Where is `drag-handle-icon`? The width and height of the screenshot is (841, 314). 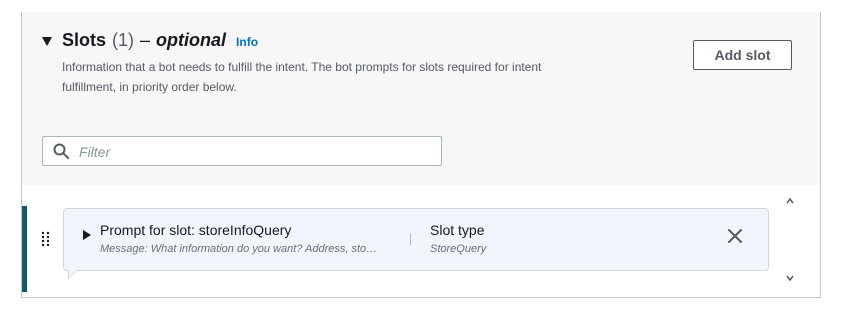 drag-handle-icon is located at coordinates (46, 239).